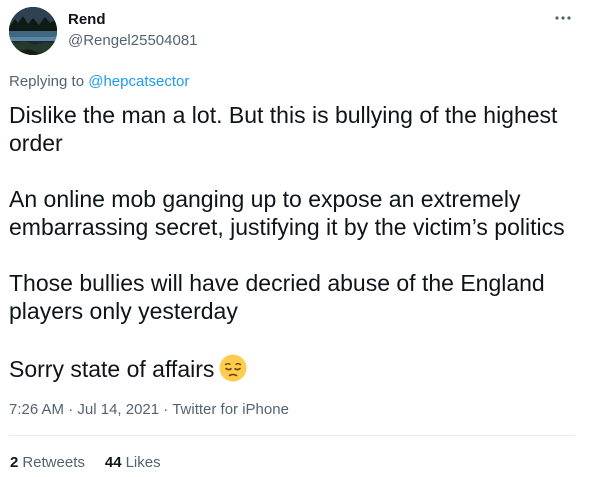 Image resolution: width=589 pixels, height=477 pixels. I want to click on reply-mention-link: @hepcatsector, so click(138, 81).